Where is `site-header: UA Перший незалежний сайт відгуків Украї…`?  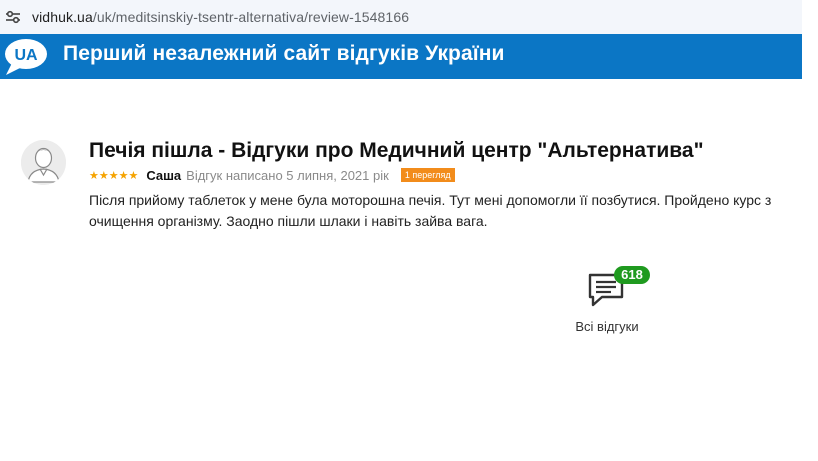
site-header: UA Перший незалежний сайт відгуків Украї… is located at coordinates (401, 56).